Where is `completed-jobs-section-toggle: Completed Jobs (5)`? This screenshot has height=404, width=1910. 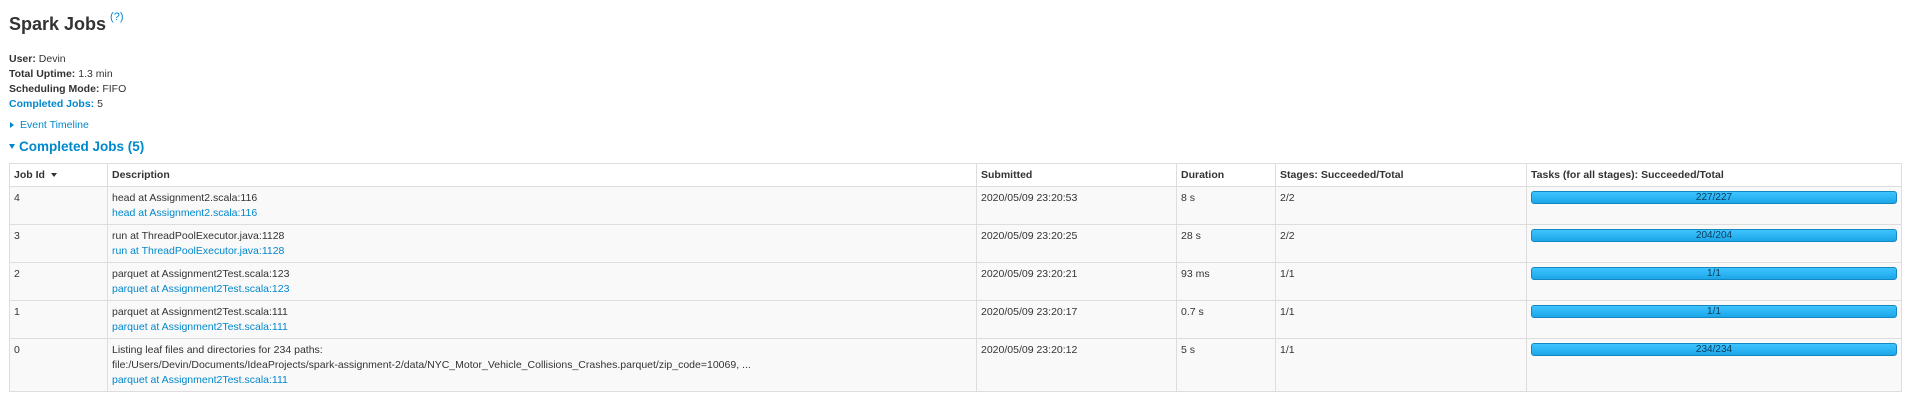
completed-jobs-section-toggle: Completed Jobs (5) is located at coordinates (76, 146).